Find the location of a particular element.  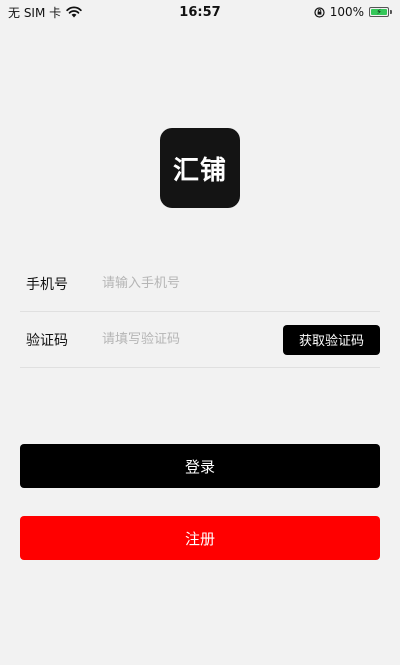

phone-label: 手机号 is located at coordinates (47, 284).